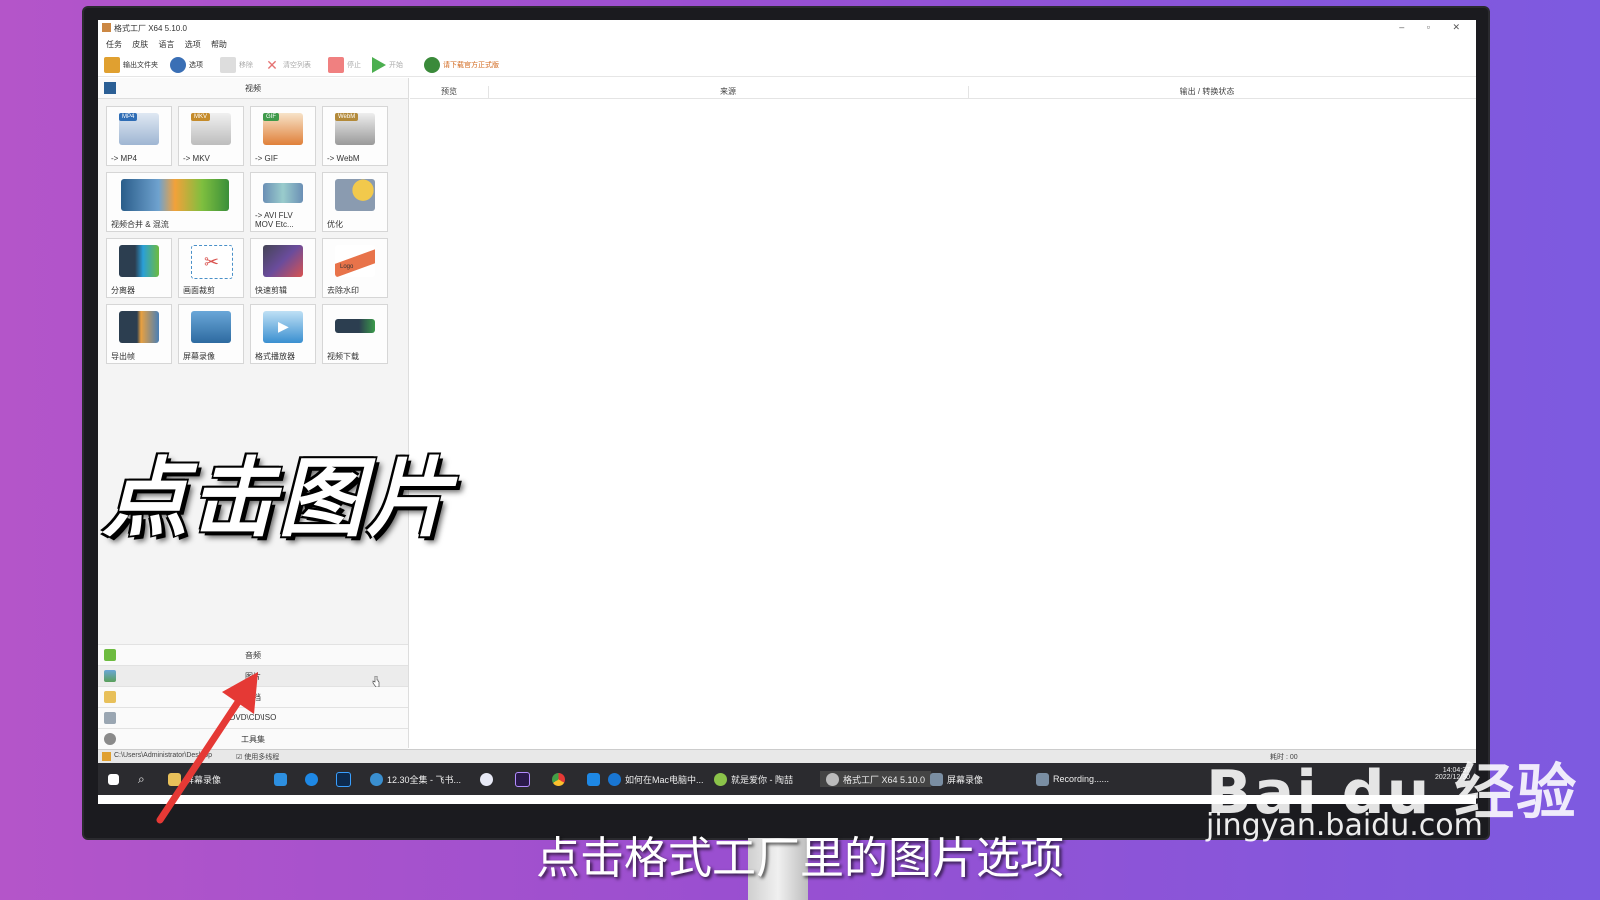 The image size is (1600, 900). I want to click on photoshop-icon, so click(343, 779).